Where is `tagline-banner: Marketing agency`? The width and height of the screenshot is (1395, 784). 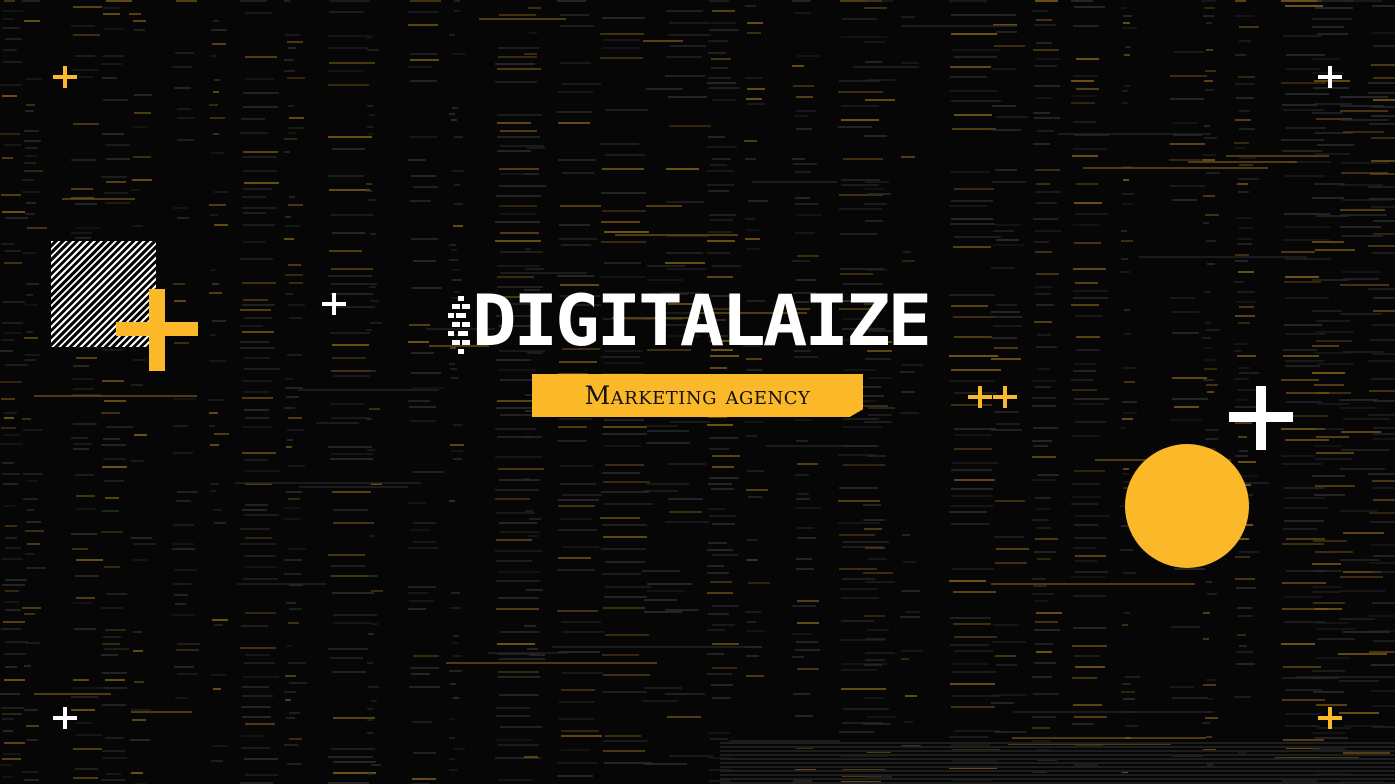
tagline-banner: Marketing agency is located at coordinates (697, 395).